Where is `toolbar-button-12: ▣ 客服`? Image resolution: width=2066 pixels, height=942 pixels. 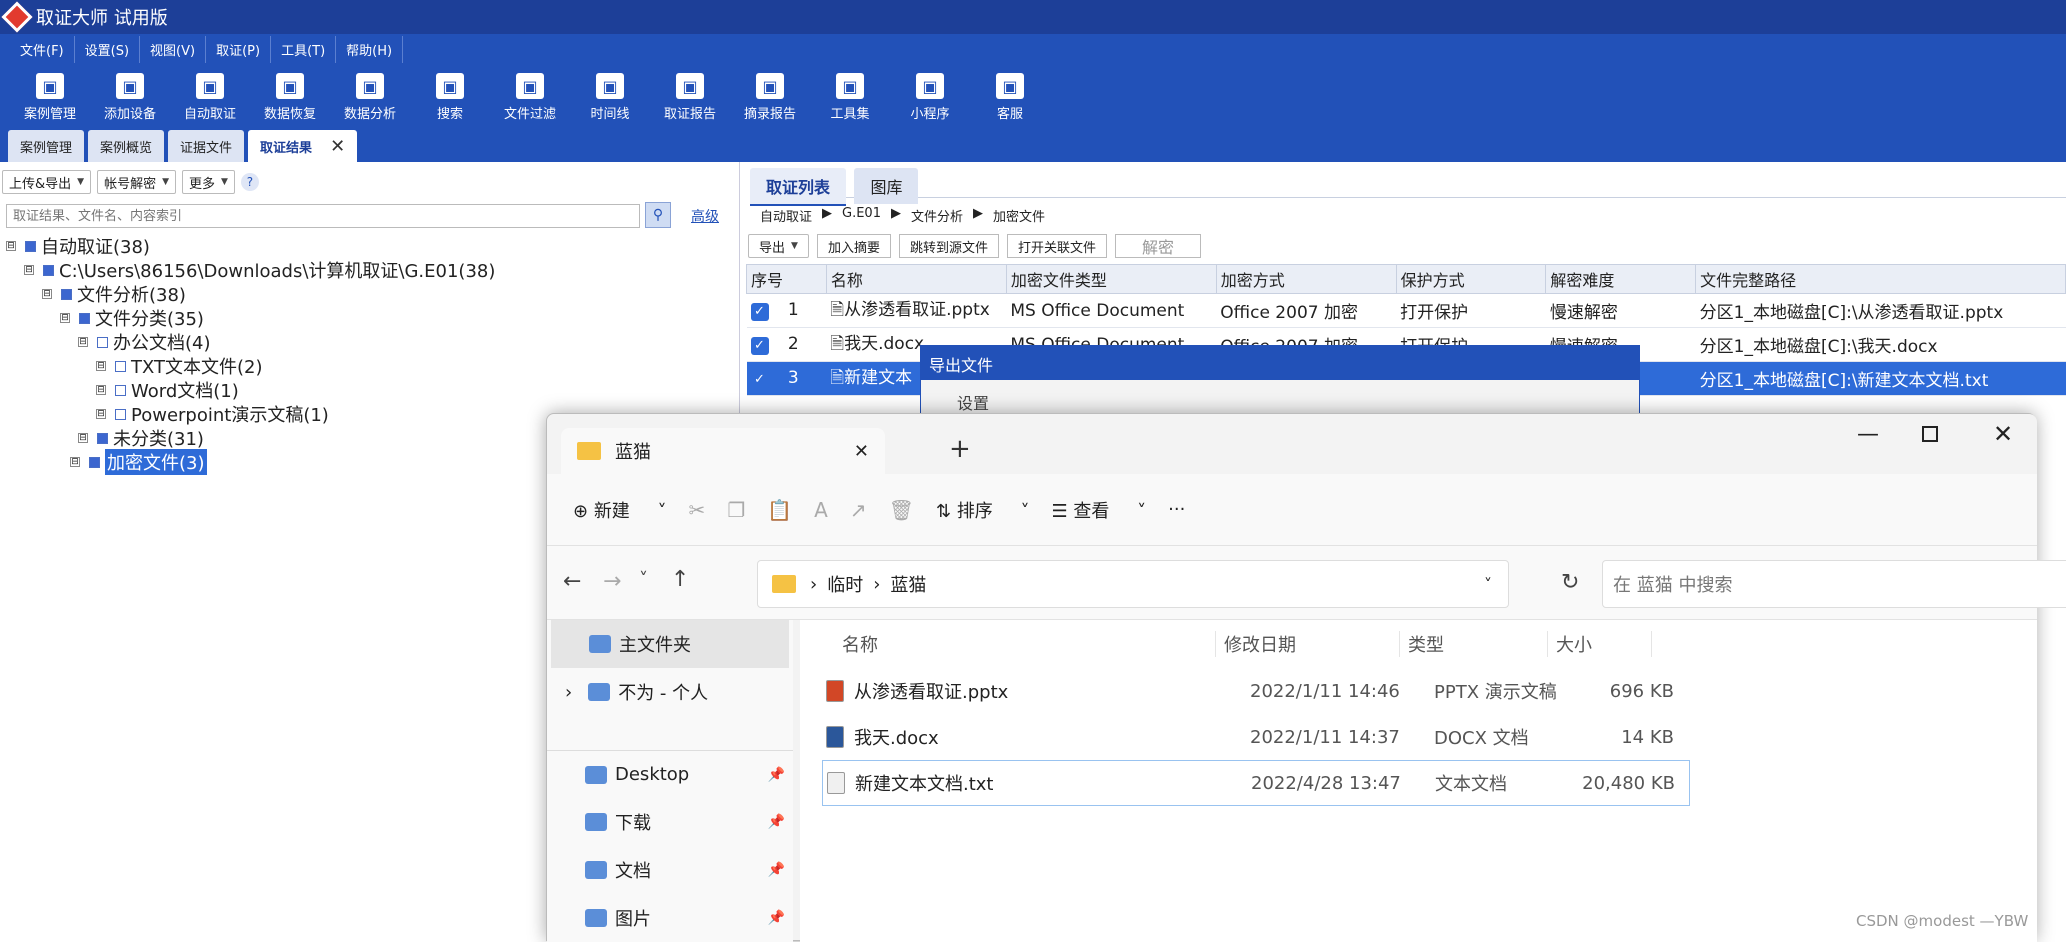
toolbar-button-12: ▣ 客服 is located at coordinates (1010, 96).